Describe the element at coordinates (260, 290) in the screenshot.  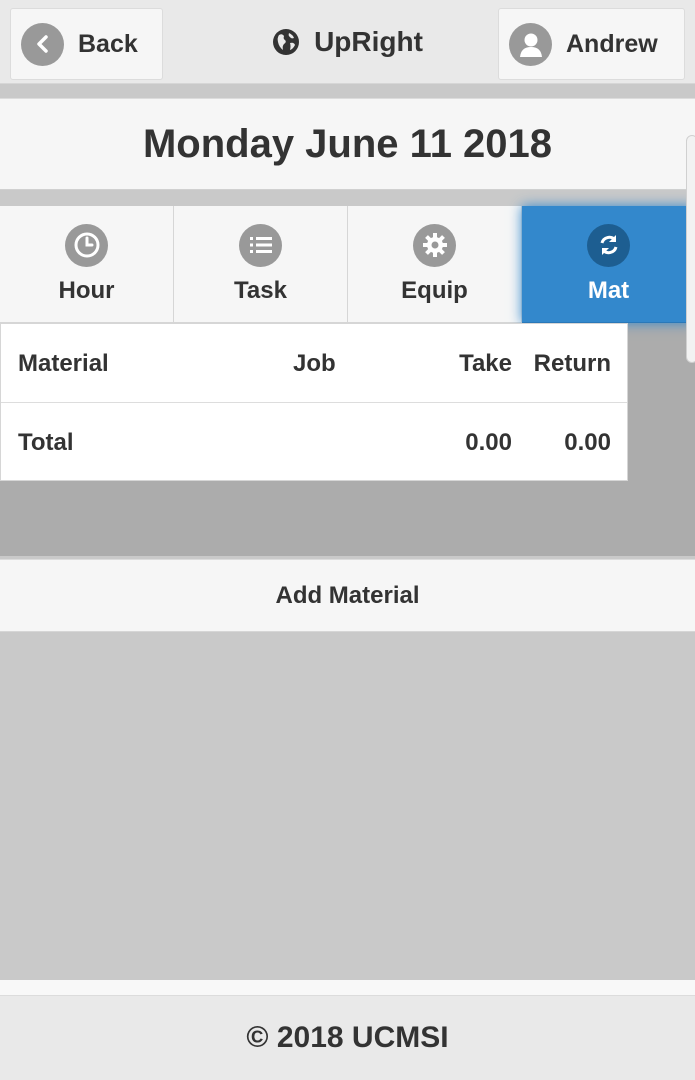
I see `tab-task-label: Task` at that location.